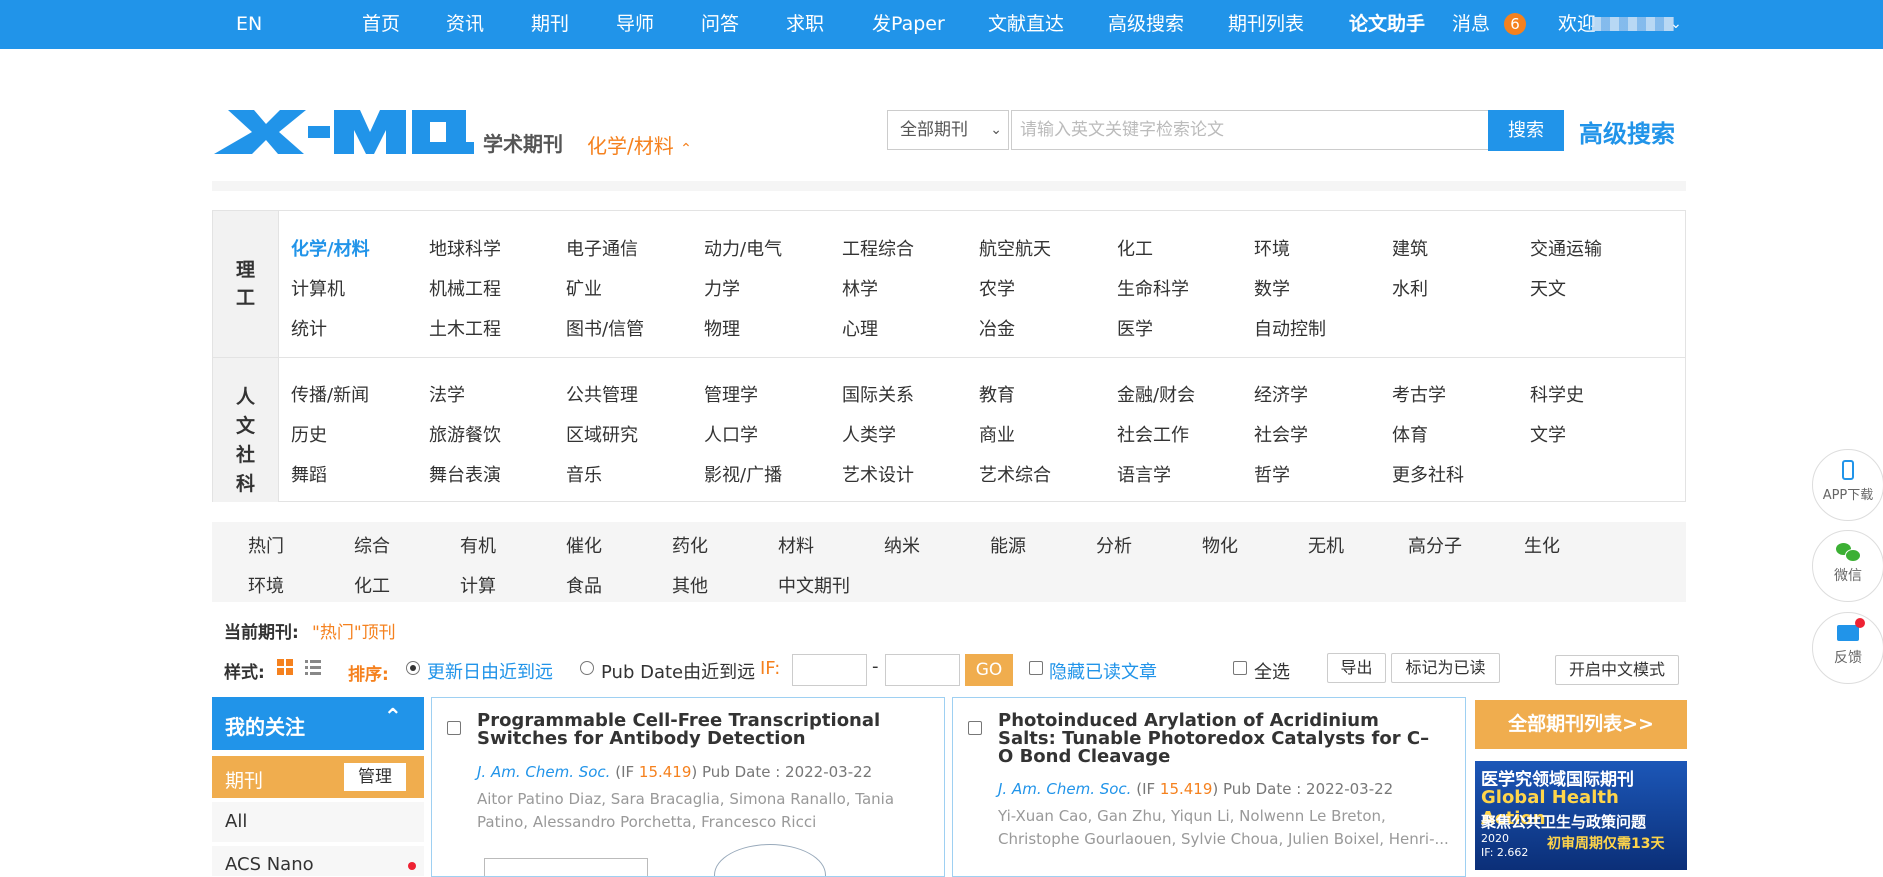 The height and width of the screenshot is (877, 1883). What do you see at coordinates (731, 394) in the screenshot?
I see `subject-item: 管理学` at bounding box center [731, 394].